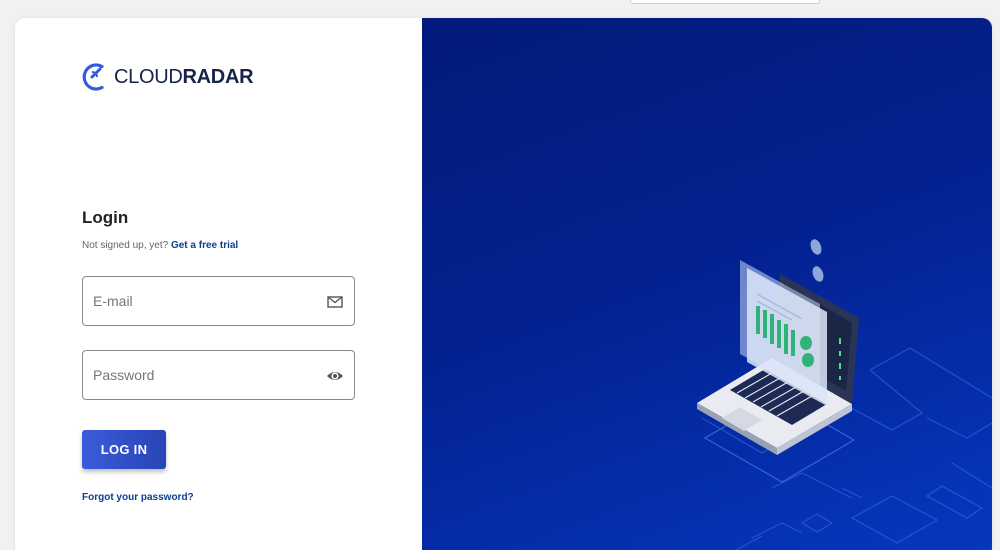  I want to click on logo-text-bold: RADAR, so click(218, 76).